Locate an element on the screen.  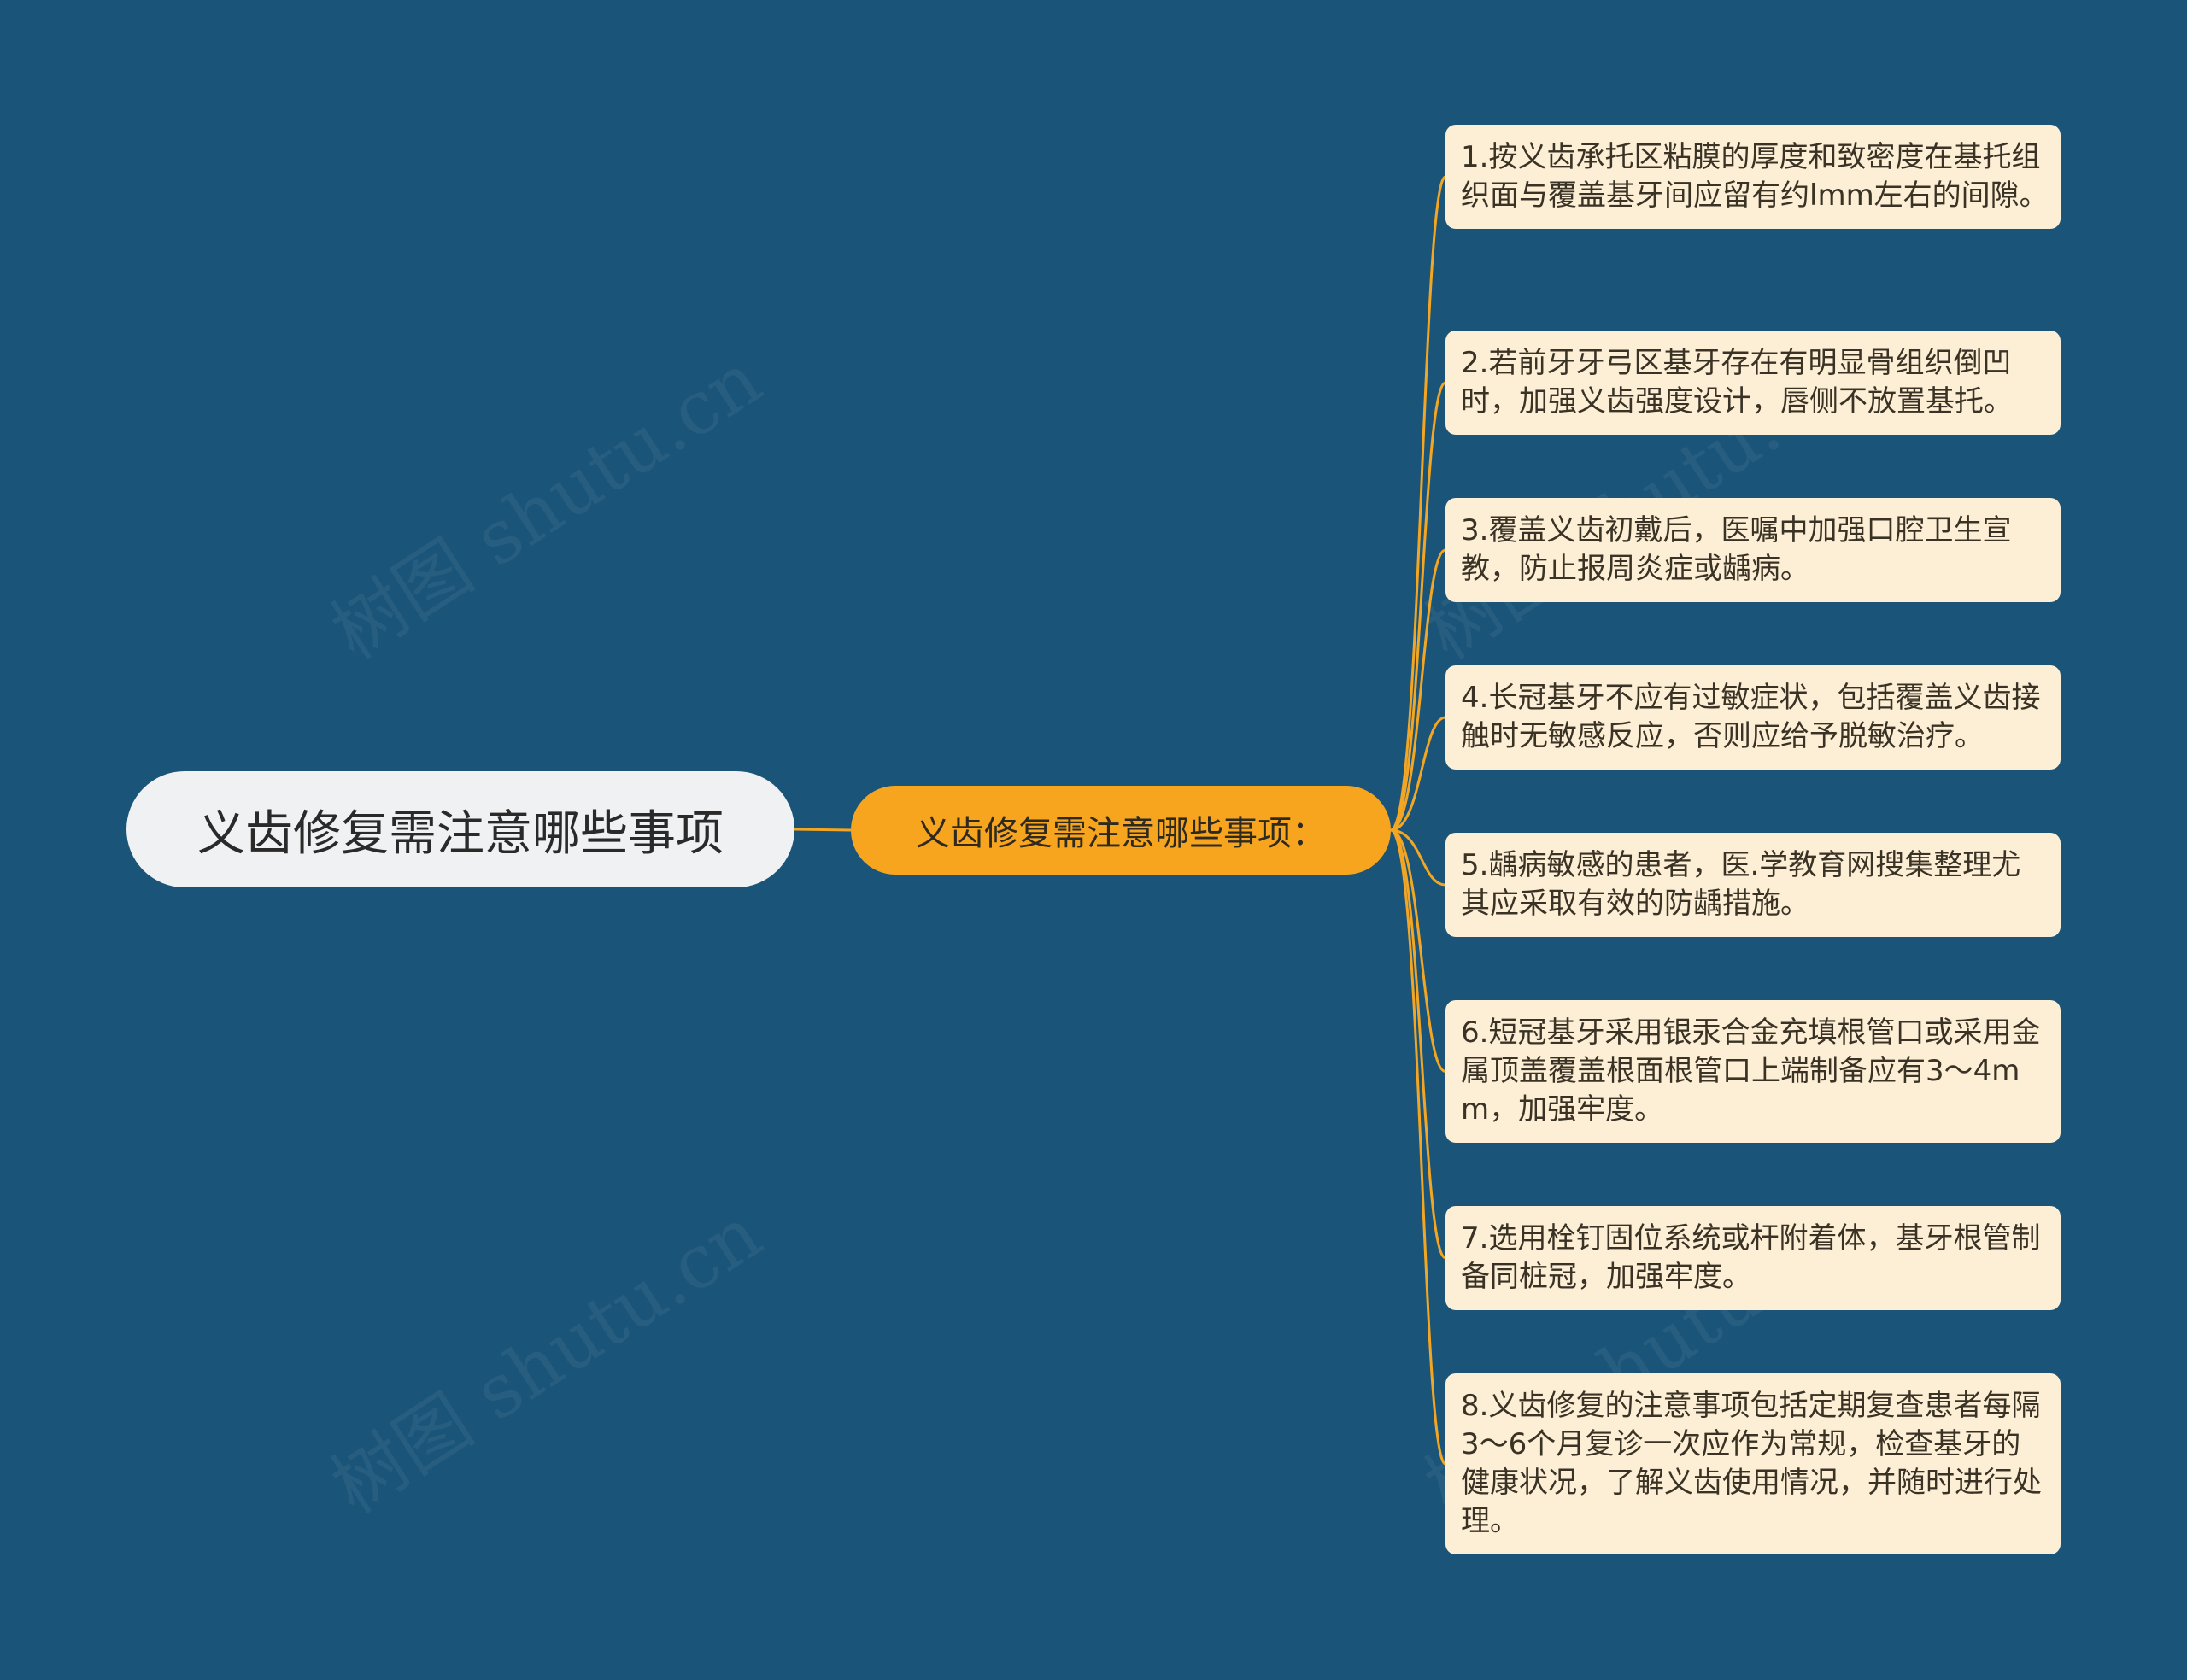
leaf-node-4: 4.长冠基牙不应有过敏症状，包括覆盖义齿接触时无敏感反应，否则应给予脱敏治疗。 is located at coordinates (1753, 718).